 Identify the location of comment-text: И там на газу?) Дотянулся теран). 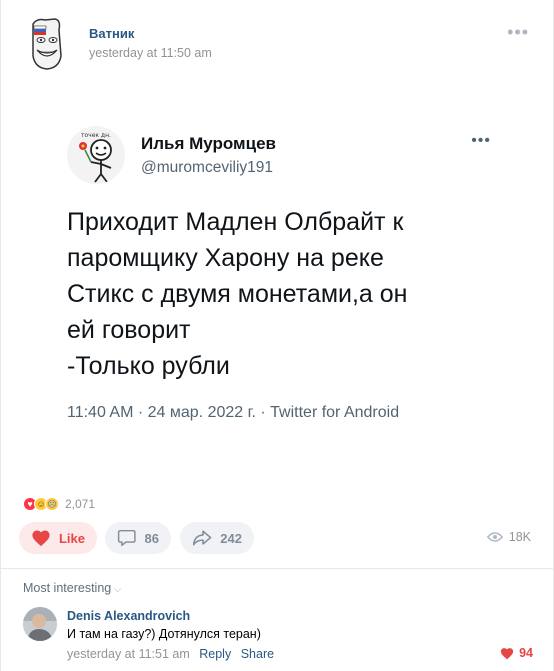
(164, 634).